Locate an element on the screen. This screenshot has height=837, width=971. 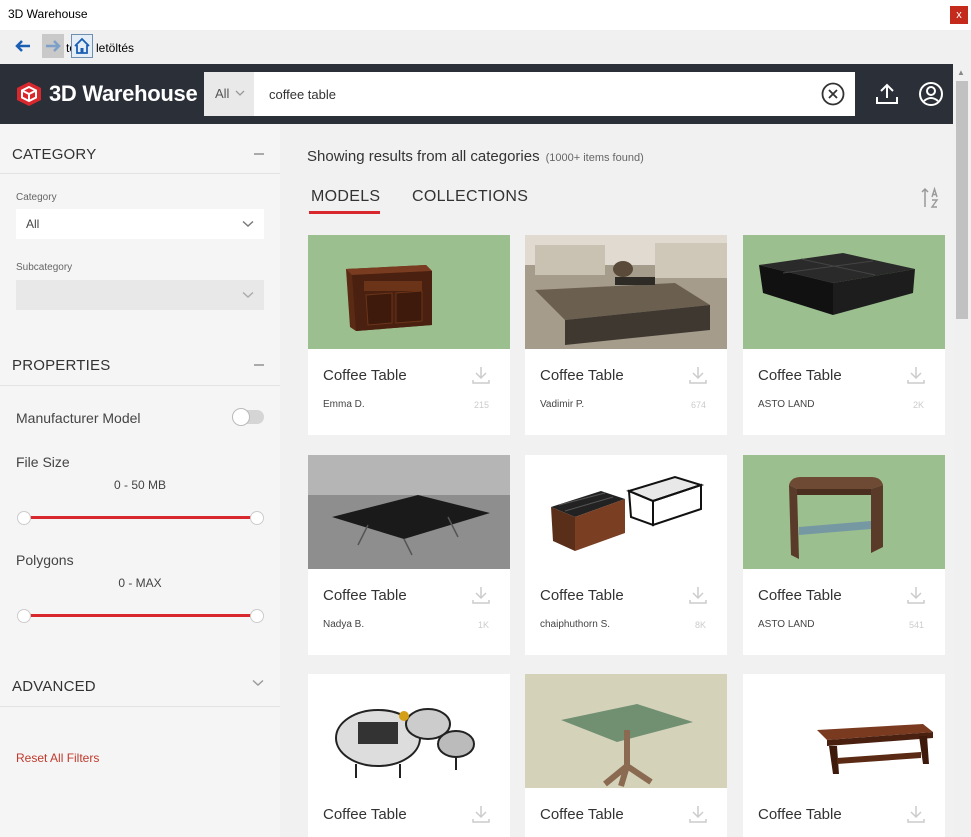
search-bar: All is located at coordinates (529, 94).